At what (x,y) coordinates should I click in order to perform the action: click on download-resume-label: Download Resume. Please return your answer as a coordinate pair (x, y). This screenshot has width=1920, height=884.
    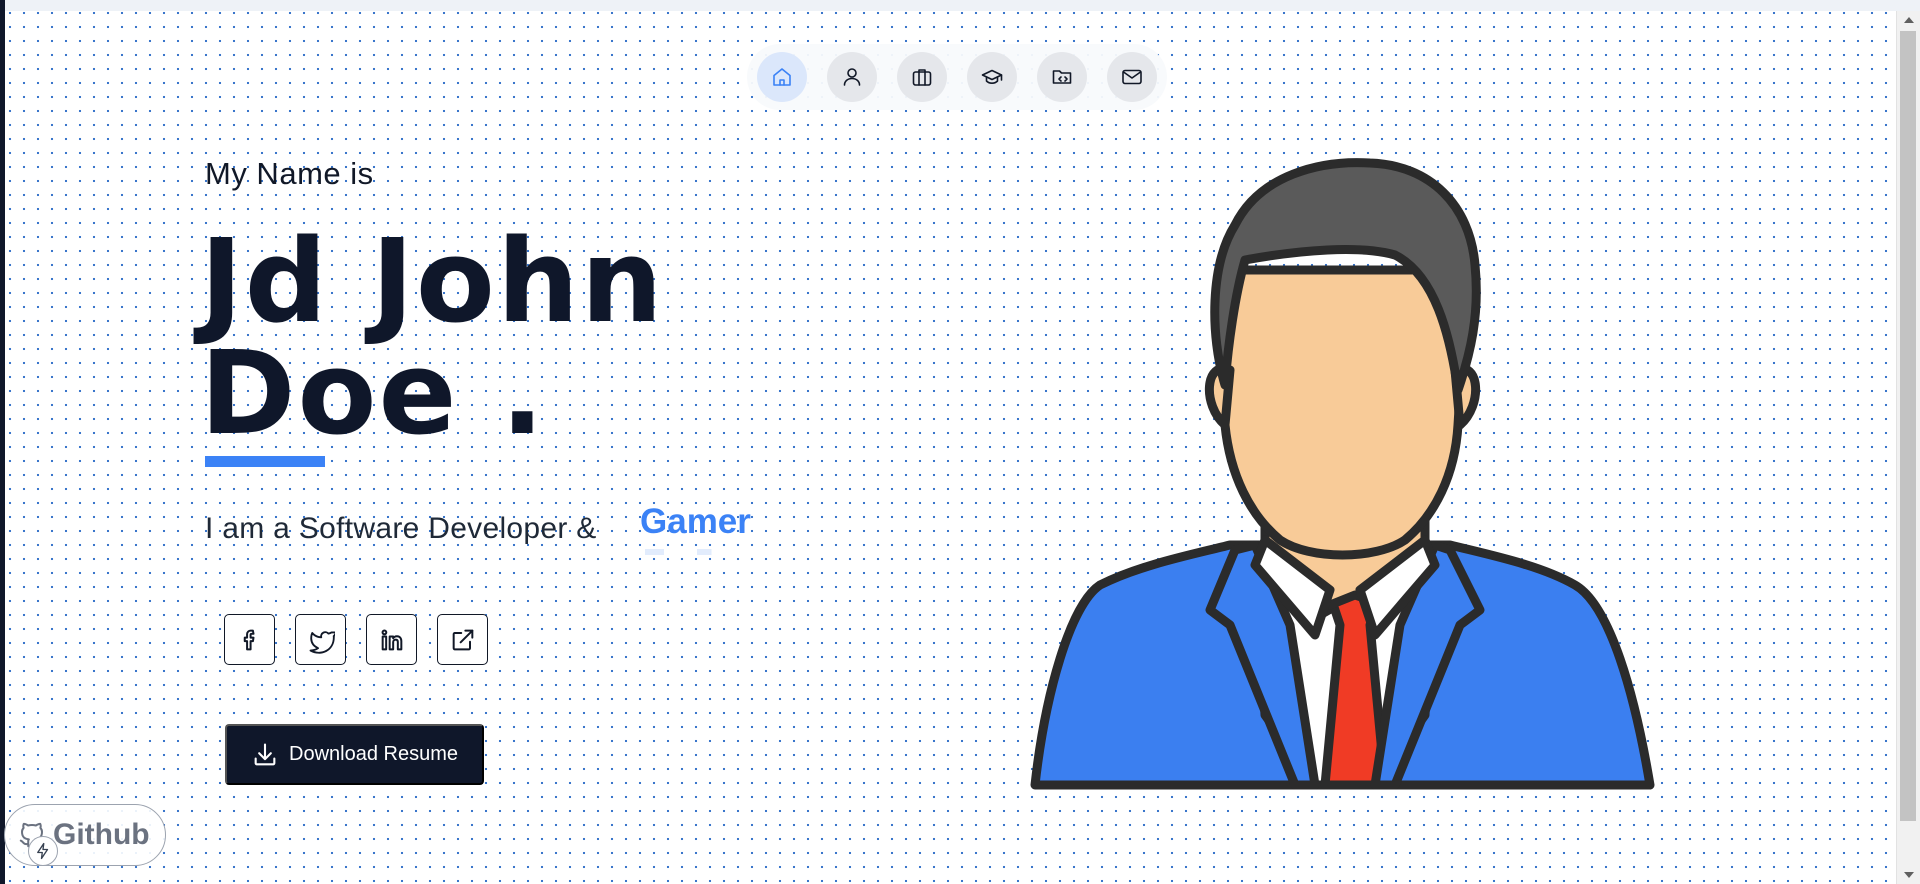
    Looking at the image, I should click on (373, 754).